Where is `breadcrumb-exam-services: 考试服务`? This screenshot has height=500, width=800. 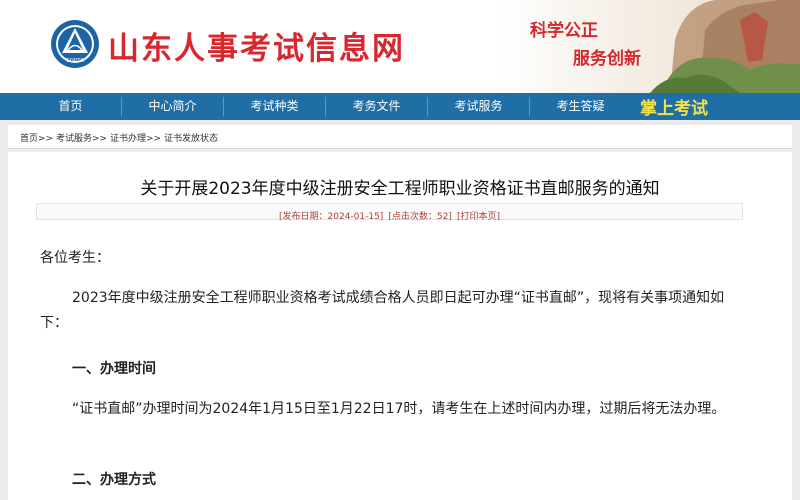
breadcrumb-exam-services: 考试服务 is located at coordinates (74, 139).